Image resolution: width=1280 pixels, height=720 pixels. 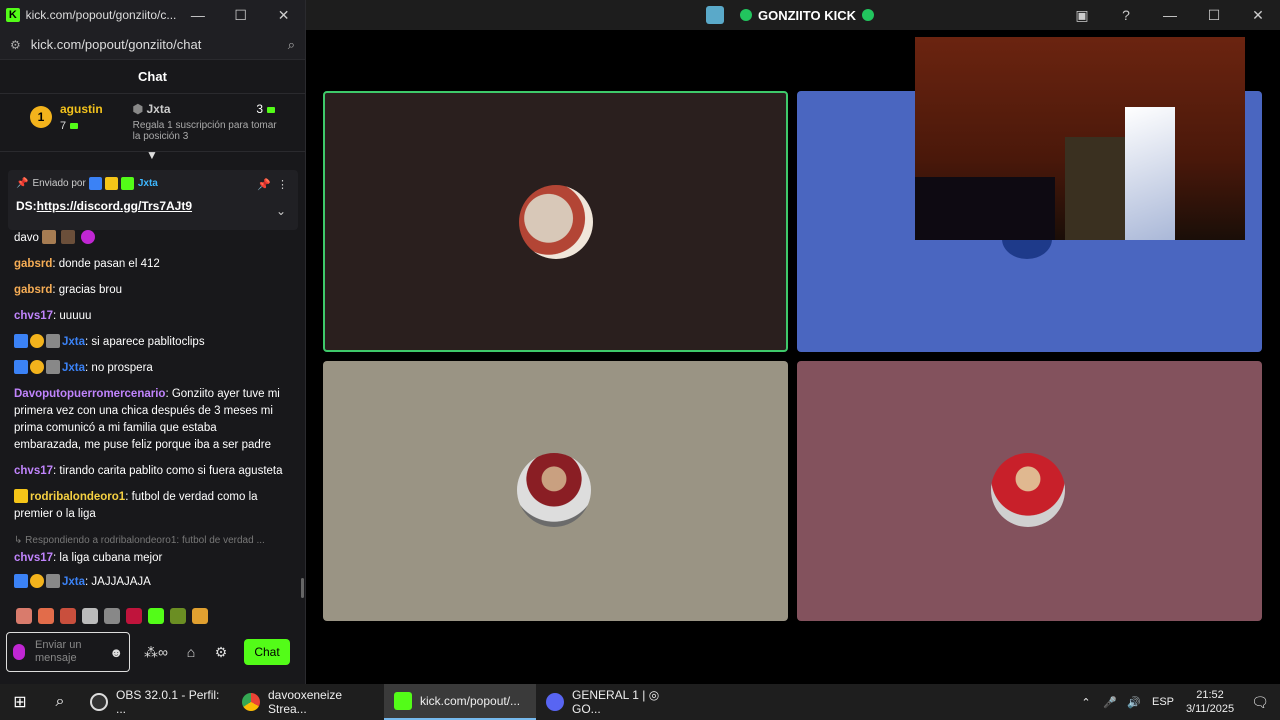 I want to click on address-url: kick.com/popout/gonziito/chat, so click(x=159, y=44).